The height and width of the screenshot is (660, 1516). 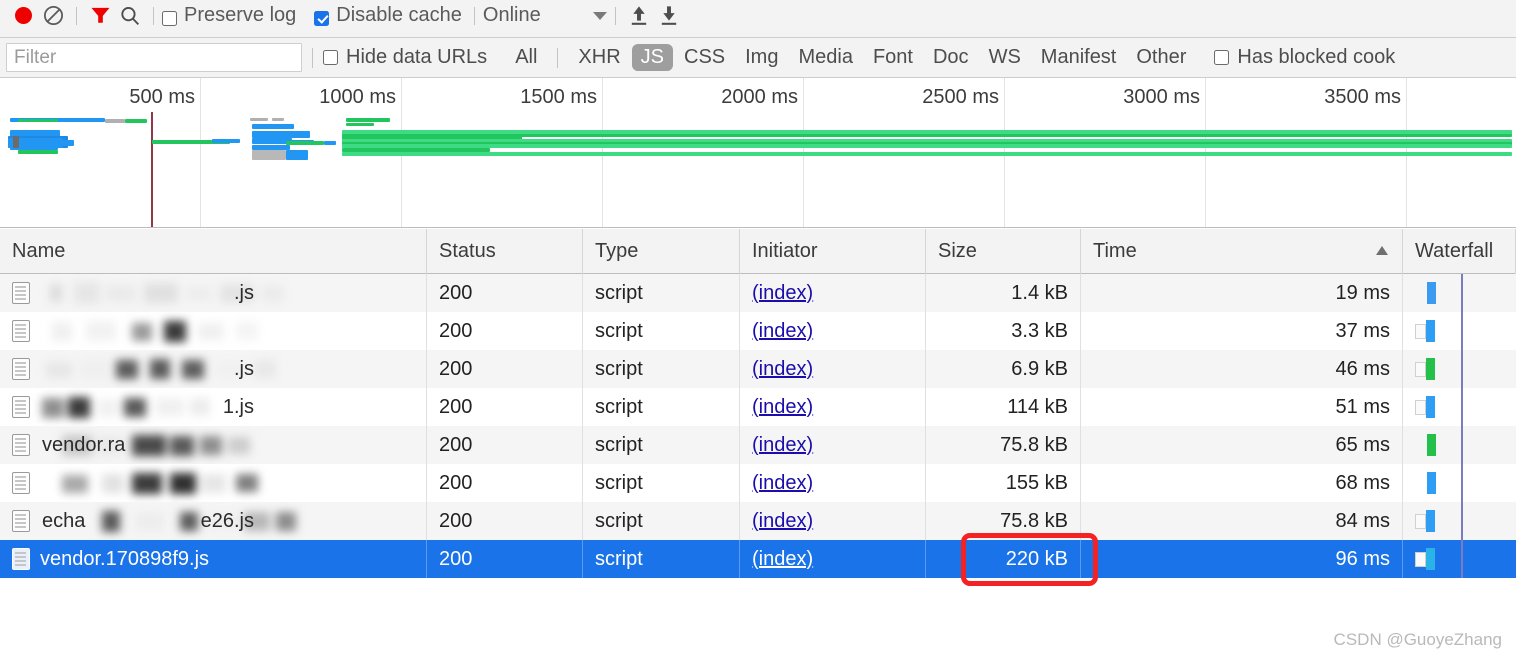 I want to click on cell-name: .js, so click(x=213, y=369).